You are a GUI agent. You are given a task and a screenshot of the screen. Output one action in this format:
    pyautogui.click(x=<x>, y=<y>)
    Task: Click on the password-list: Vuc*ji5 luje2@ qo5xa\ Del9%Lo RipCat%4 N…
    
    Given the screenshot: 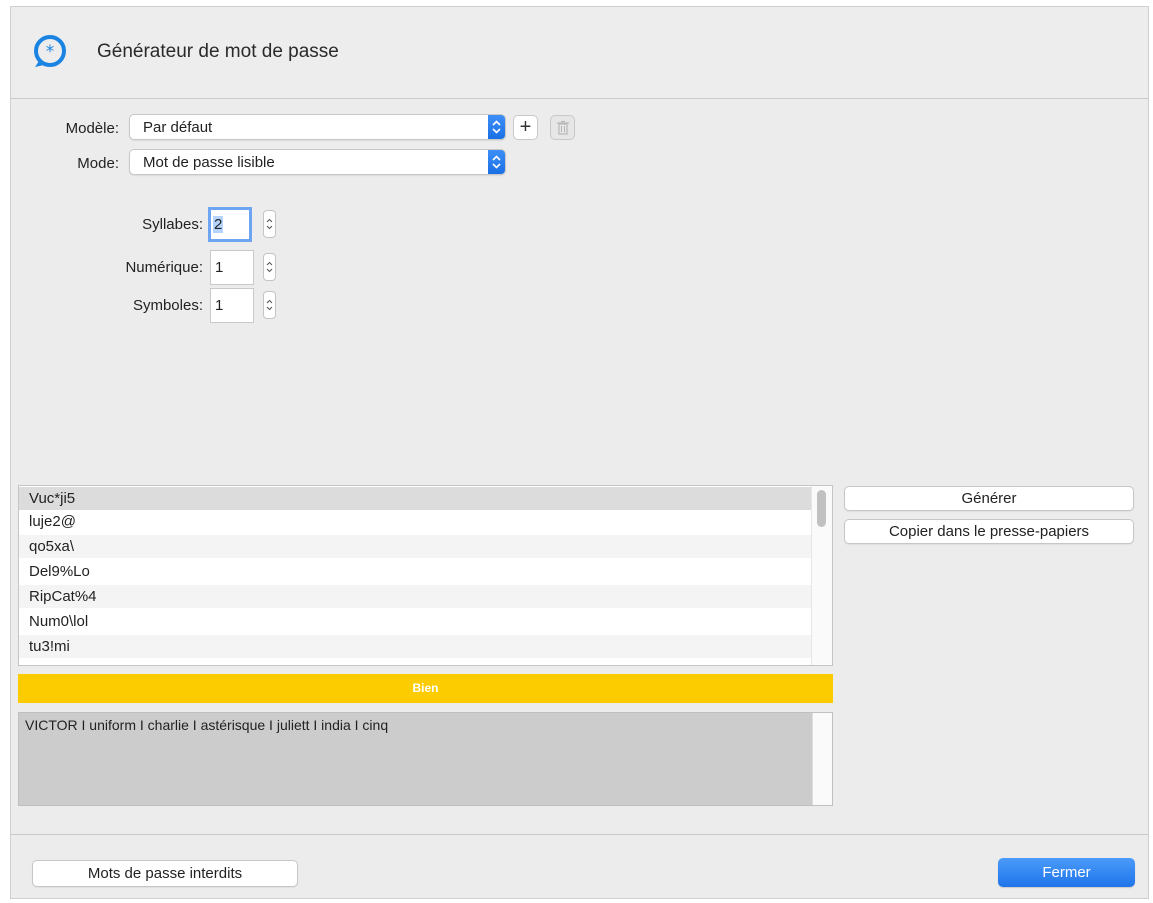 What is the action you would take?
    pyautogui.click(x=425, y=575)
    